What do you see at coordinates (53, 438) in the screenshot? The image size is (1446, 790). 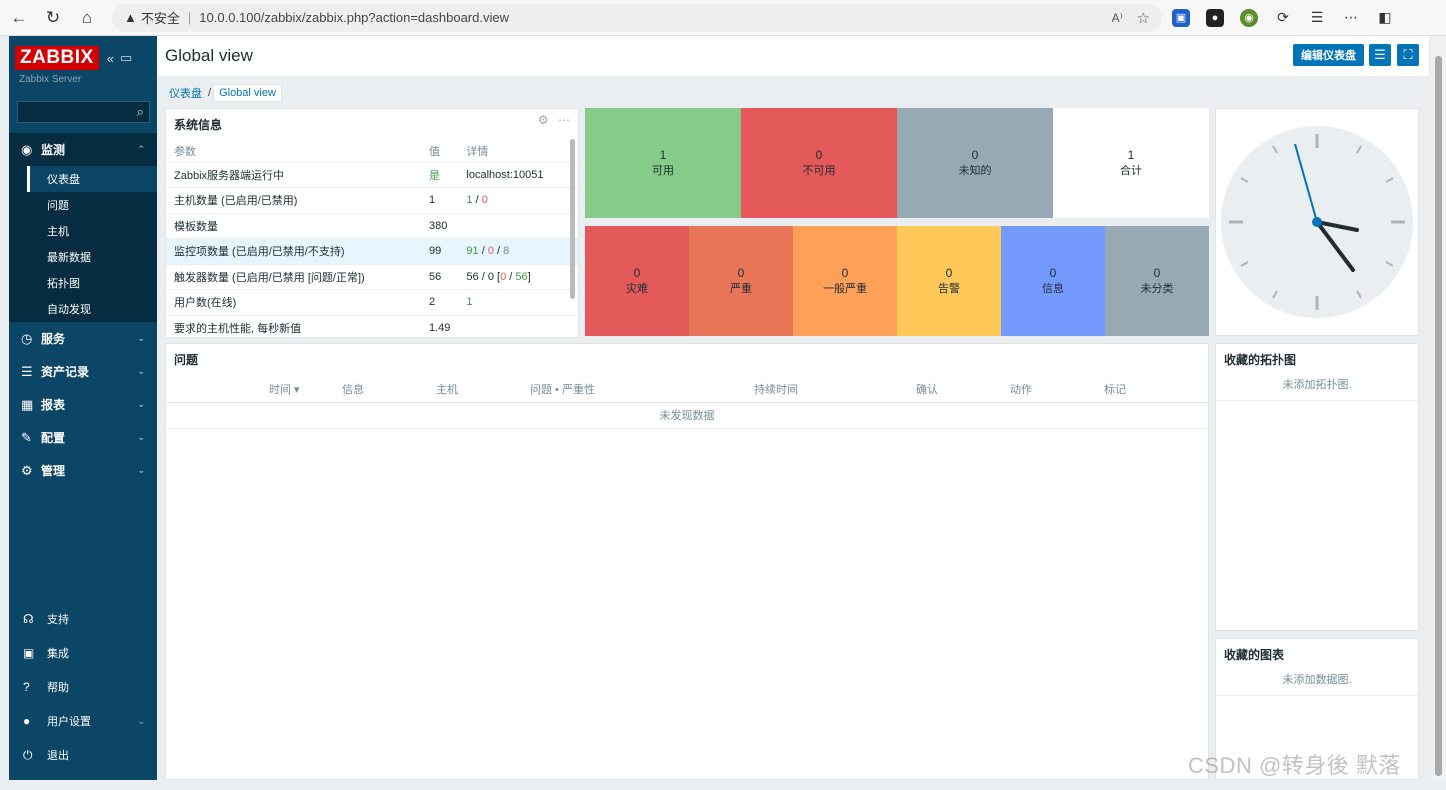 I see `menu-label: 配置` at bounding box center [53, 438].